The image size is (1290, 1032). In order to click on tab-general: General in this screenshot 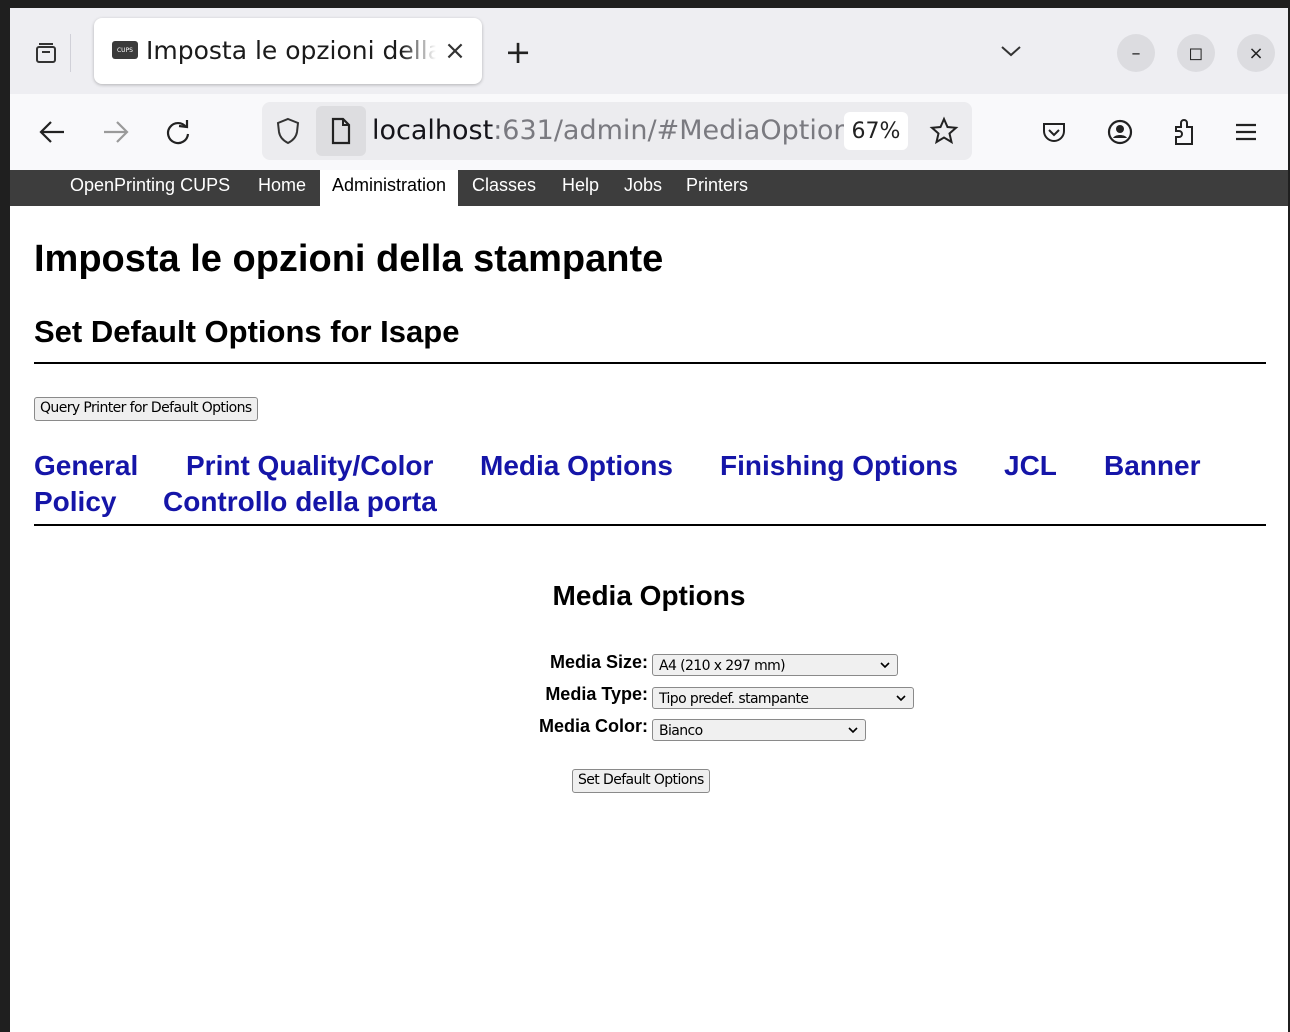, I will do `click(86, 466)`.